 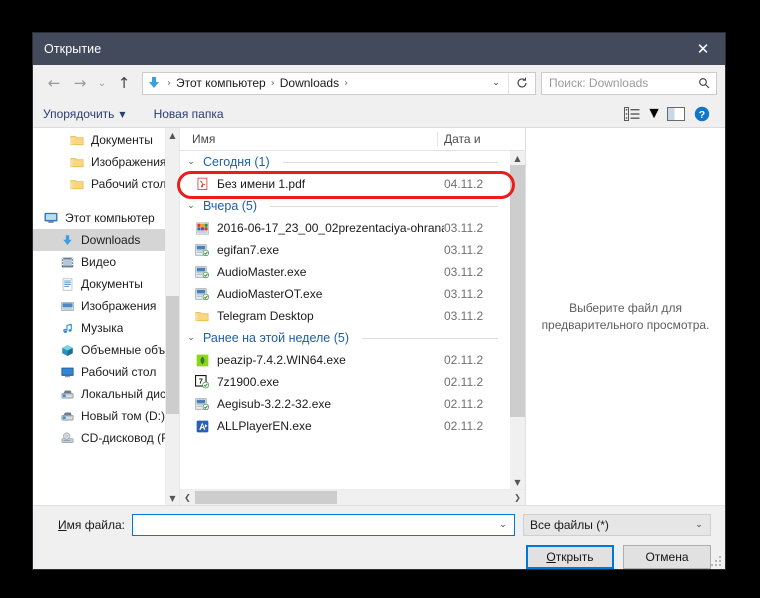 I want to click on file-row: Без имени 1.pdf 04.11.2, so click(x=345, y=184).